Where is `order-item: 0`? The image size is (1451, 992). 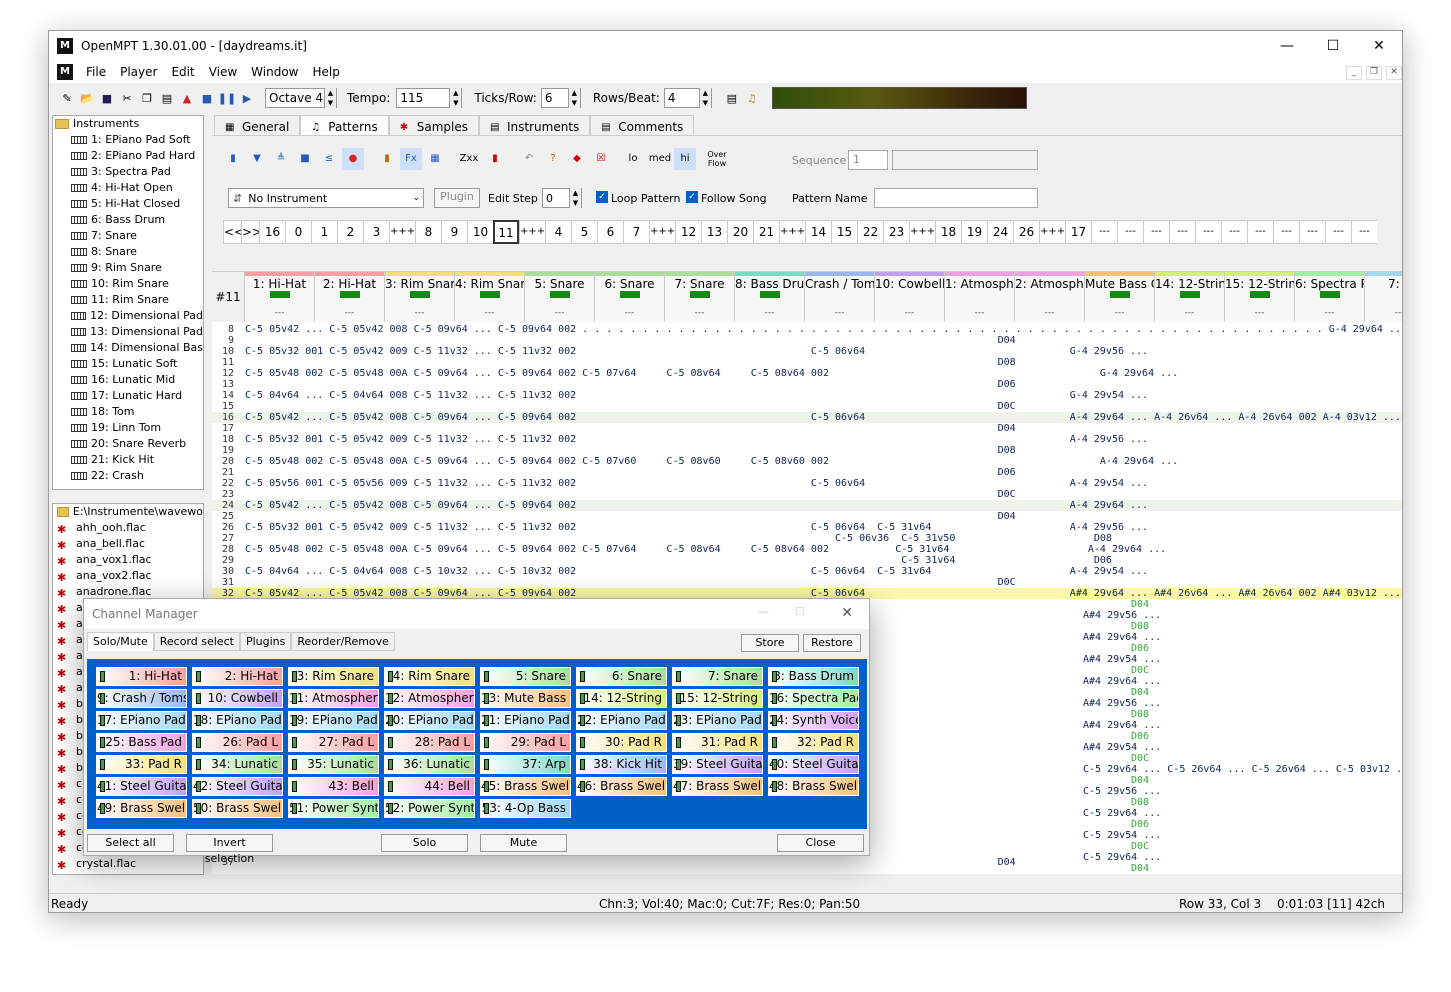
order-item: 0 is located at coordinates (298, 232).